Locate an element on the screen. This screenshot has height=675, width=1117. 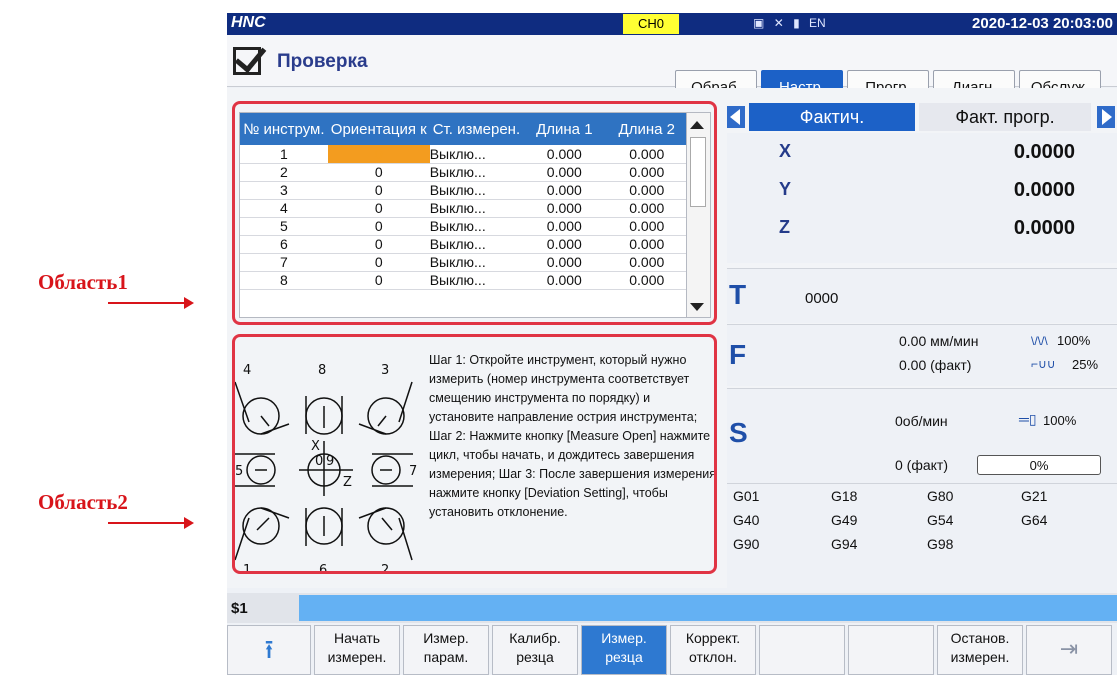
feed-override-icon: \/\/\ is located at coordinates (1039, 341).